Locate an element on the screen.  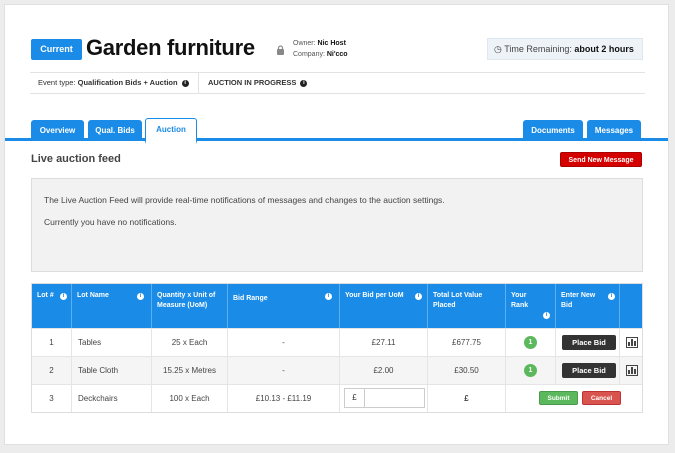
clock-icon: ◷ is located at coordinates (498, 49).